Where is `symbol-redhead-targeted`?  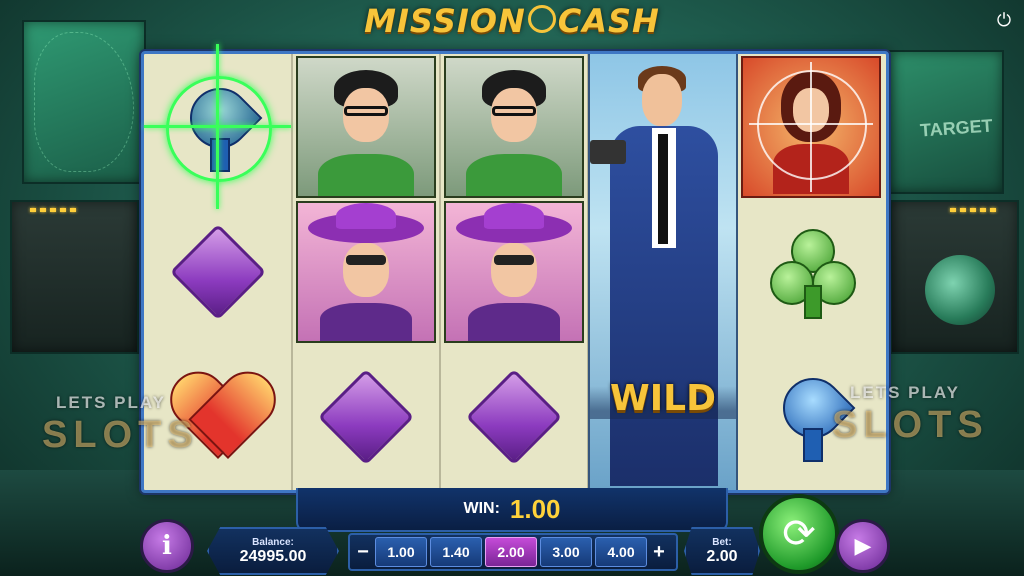
symbol-redhead-targeted is located at coordinates (811, 126).